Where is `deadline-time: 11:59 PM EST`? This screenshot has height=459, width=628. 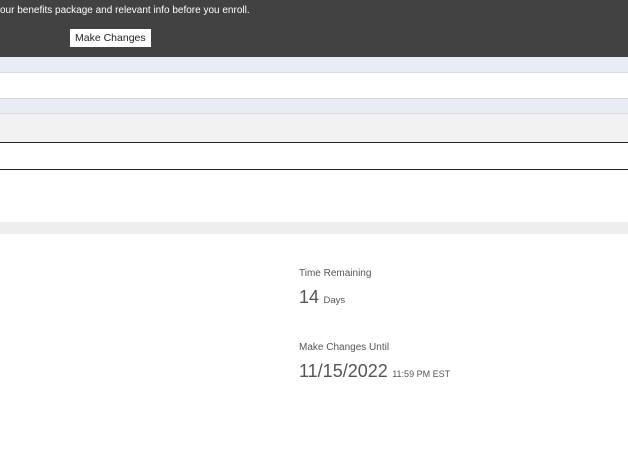
deadline-time: 11:59 PM EST is located at coordinates (421, 374).